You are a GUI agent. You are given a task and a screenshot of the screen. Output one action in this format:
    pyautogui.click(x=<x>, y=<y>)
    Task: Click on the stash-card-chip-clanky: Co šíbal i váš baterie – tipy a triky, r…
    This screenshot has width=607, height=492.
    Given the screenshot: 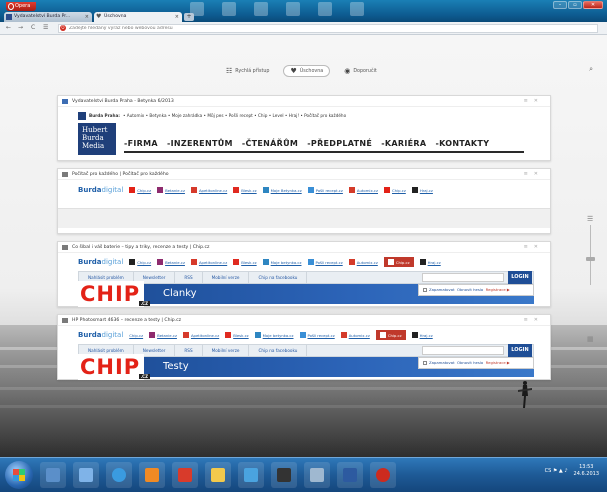 What is the action you would take?
    pyautogui.click(x=304, y=274)
    